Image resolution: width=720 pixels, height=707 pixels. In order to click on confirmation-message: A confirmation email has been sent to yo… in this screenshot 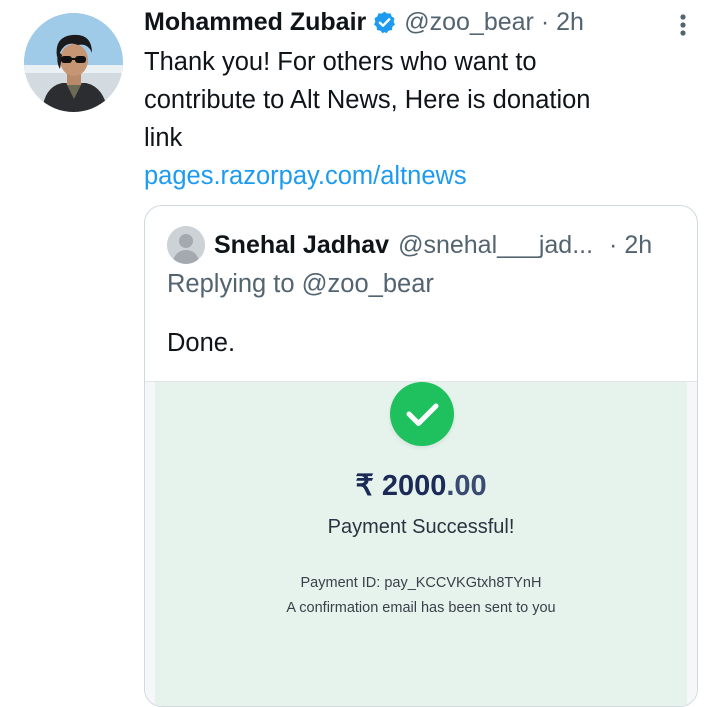, I will do `click(421, 608)`.